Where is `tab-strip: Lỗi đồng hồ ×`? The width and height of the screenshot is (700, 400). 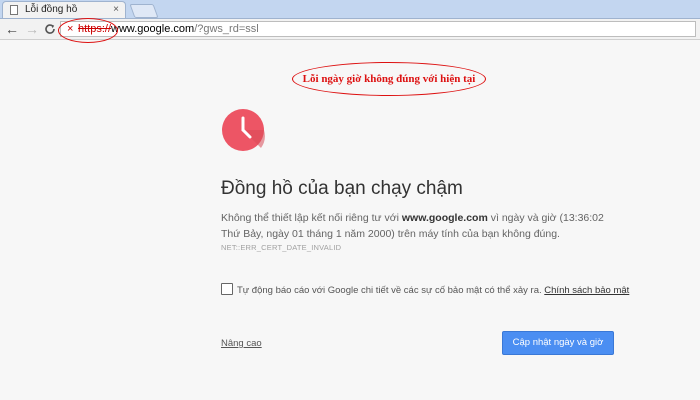
tab-strip: Lỗi đồng hồ × is located at coordinates (350, 9).